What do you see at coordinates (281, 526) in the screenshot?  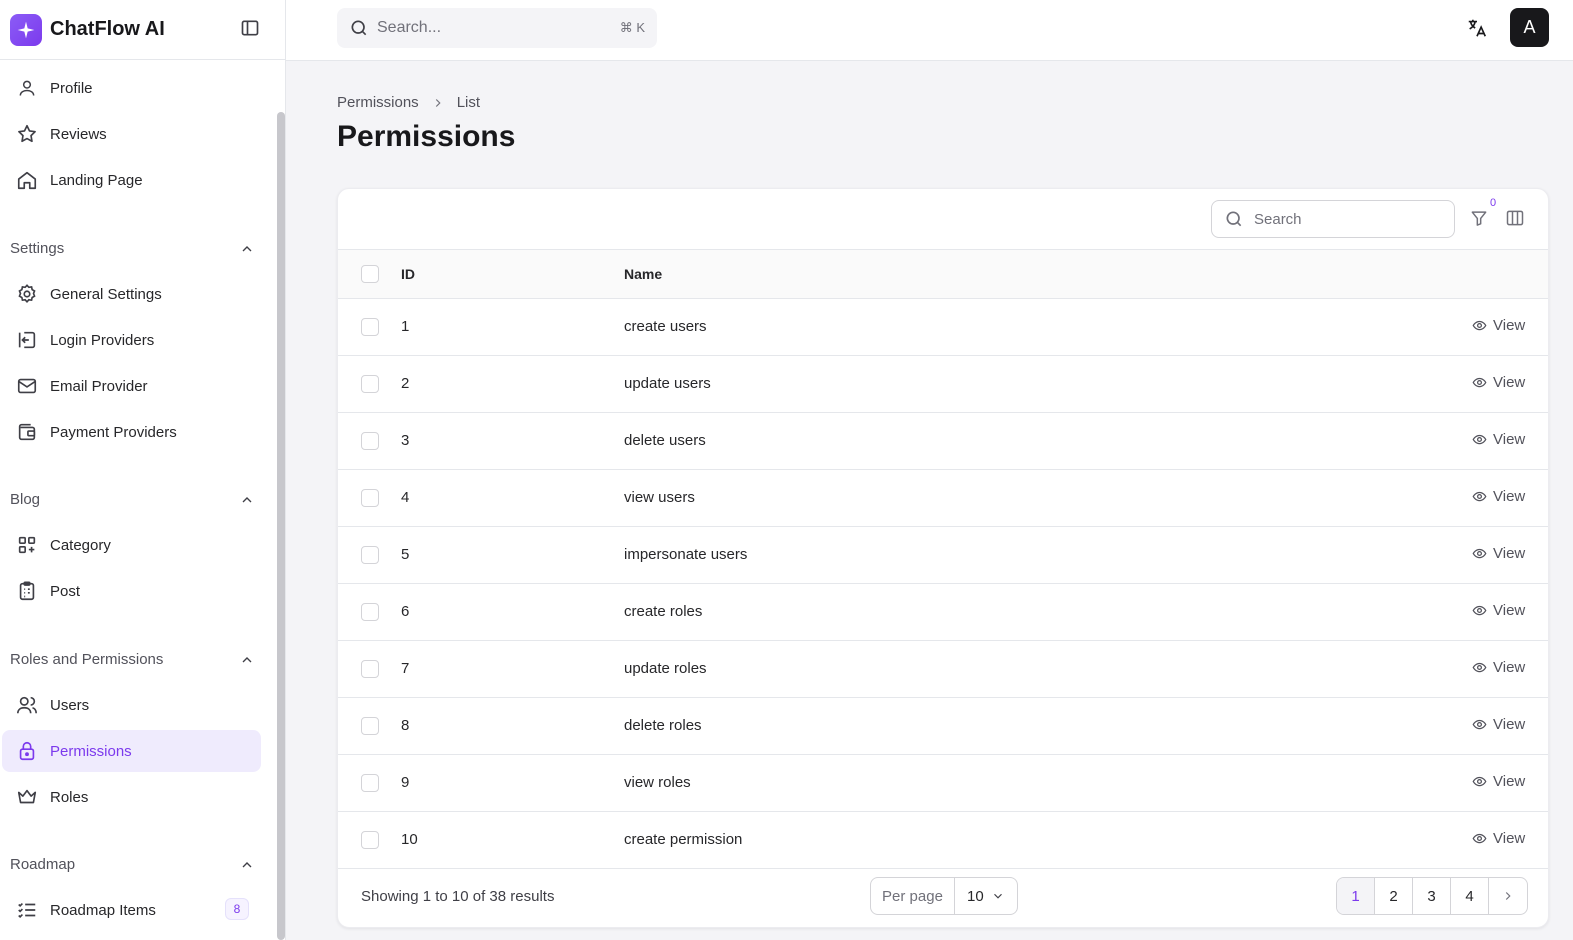 I see `sidebar-scrollbar` at bounding box center [281, 526].